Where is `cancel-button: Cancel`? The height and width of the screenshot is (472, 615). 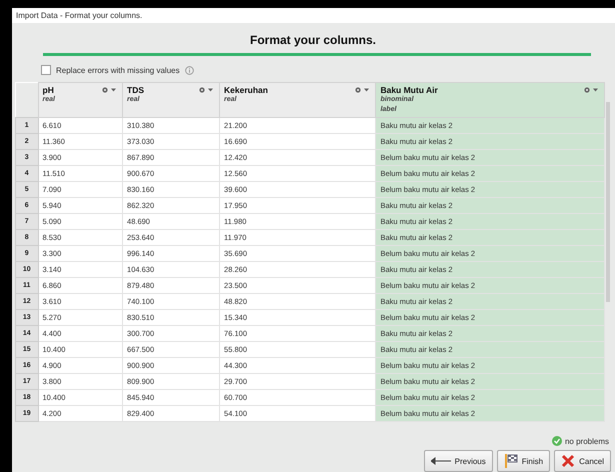
cancel-button: Cancel is located at coordinates (582, 461).